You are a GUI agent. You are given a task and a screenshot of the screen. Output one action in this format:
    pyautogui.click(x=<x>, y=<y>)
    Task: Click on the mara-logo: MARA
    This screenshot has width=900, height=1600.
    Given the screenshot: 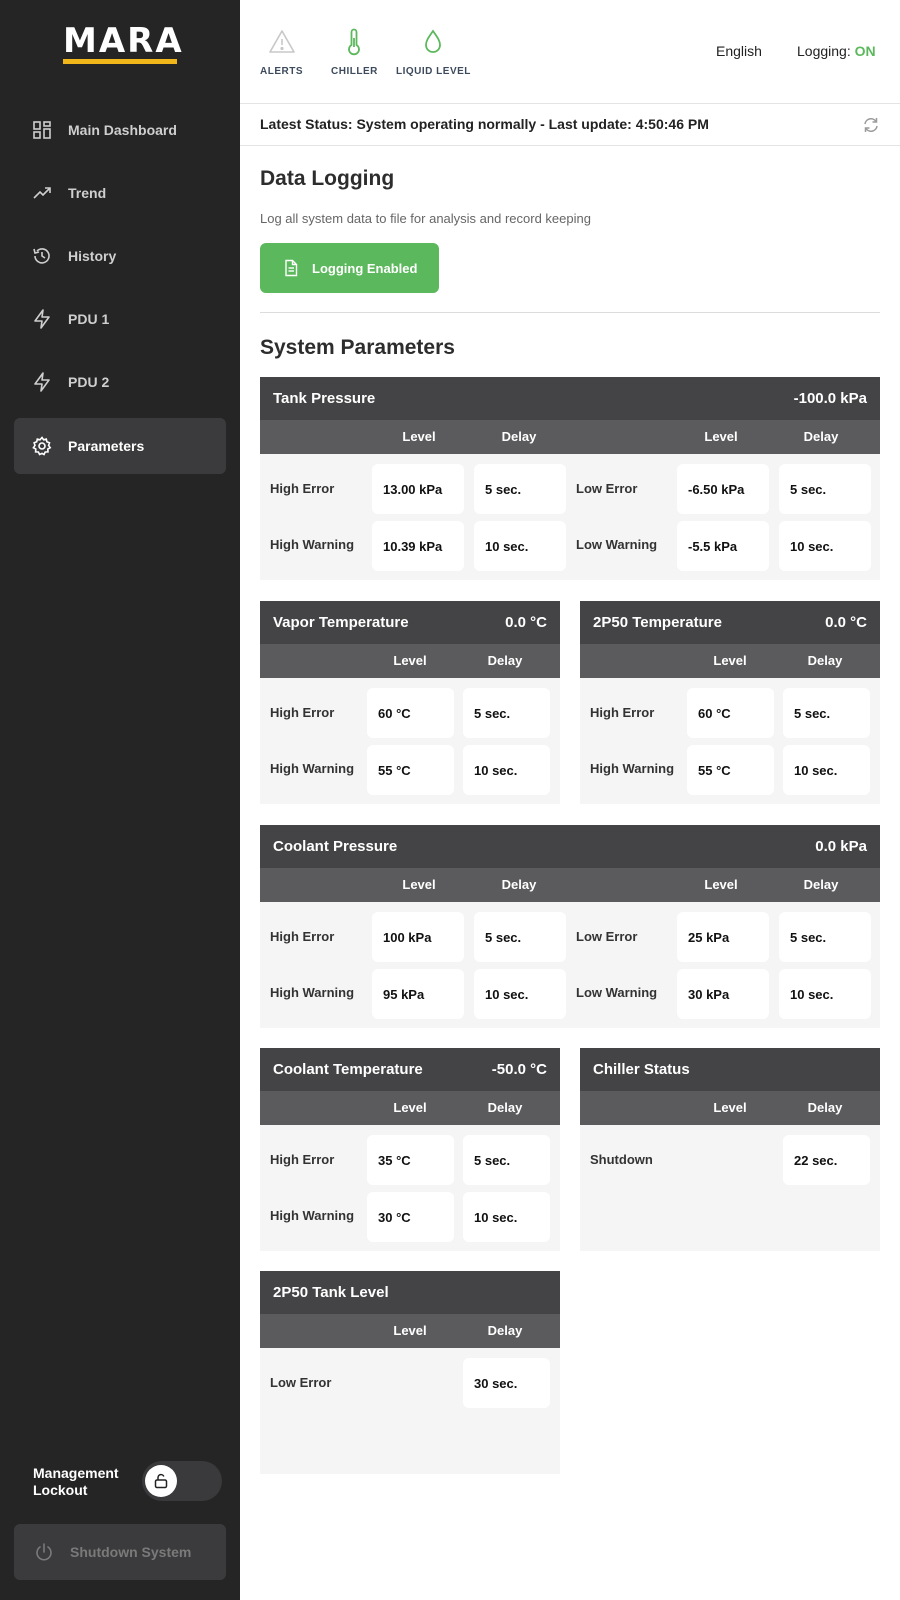 What is the action you would take?
    pyautogui.click(x=123, y=44)
    